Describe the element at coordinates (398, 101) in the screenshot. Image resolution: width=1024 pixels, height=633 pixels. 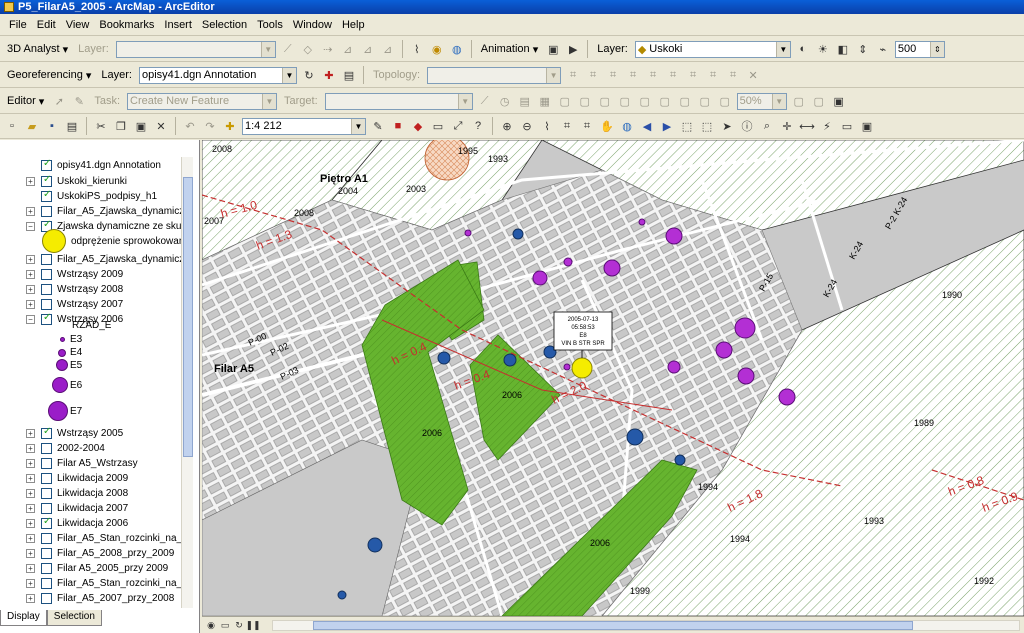
I see `target-combo: ▼` at that location.